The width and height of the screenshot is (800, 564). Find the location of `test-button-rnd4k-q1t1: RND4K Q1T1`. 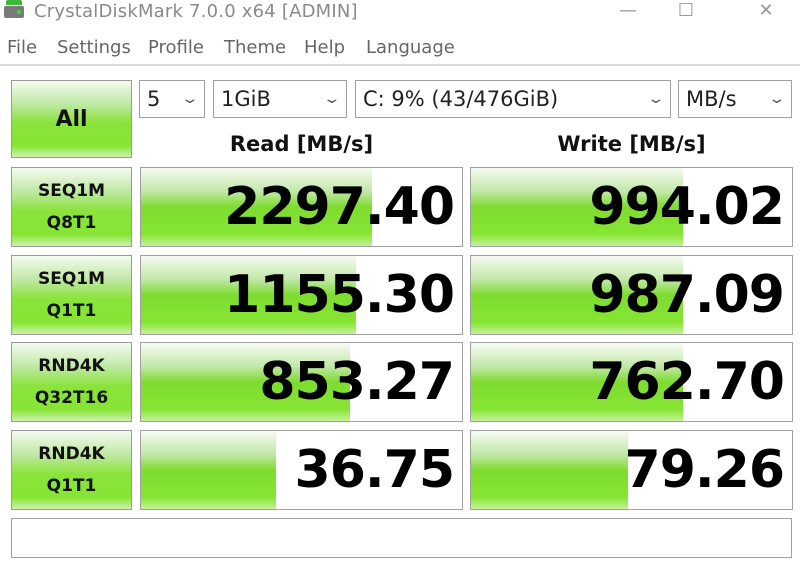

test-button-rnd4k-q1t1: RND4K Q1T1 is located at coordinates (71, 470).